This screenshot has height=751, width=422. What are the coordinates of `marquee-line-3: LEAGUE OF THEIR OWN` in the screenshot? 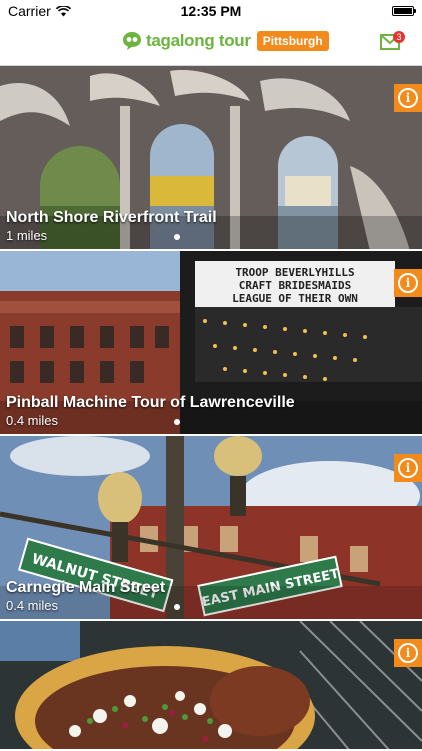 It's located at (295, 298).